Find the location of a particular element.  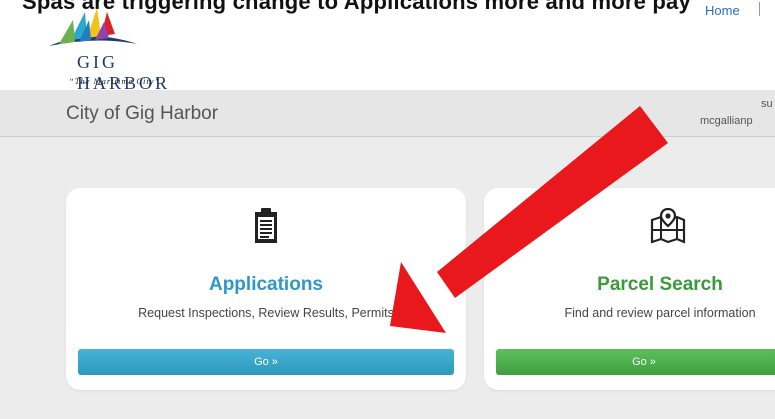

username: mcgallianp is located at coordinates (726, 121).